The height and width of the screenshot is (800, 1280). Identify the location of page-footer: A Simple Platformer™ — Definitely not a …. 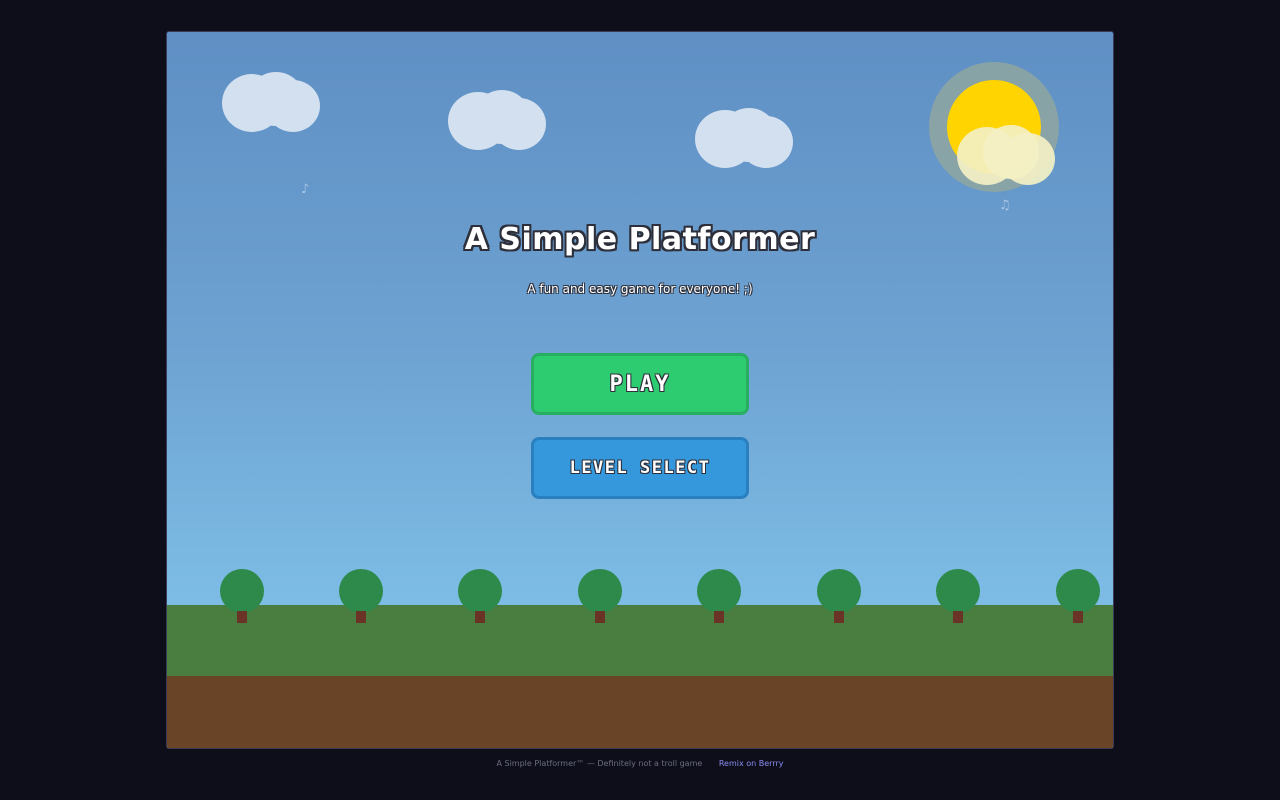
(640, 763).